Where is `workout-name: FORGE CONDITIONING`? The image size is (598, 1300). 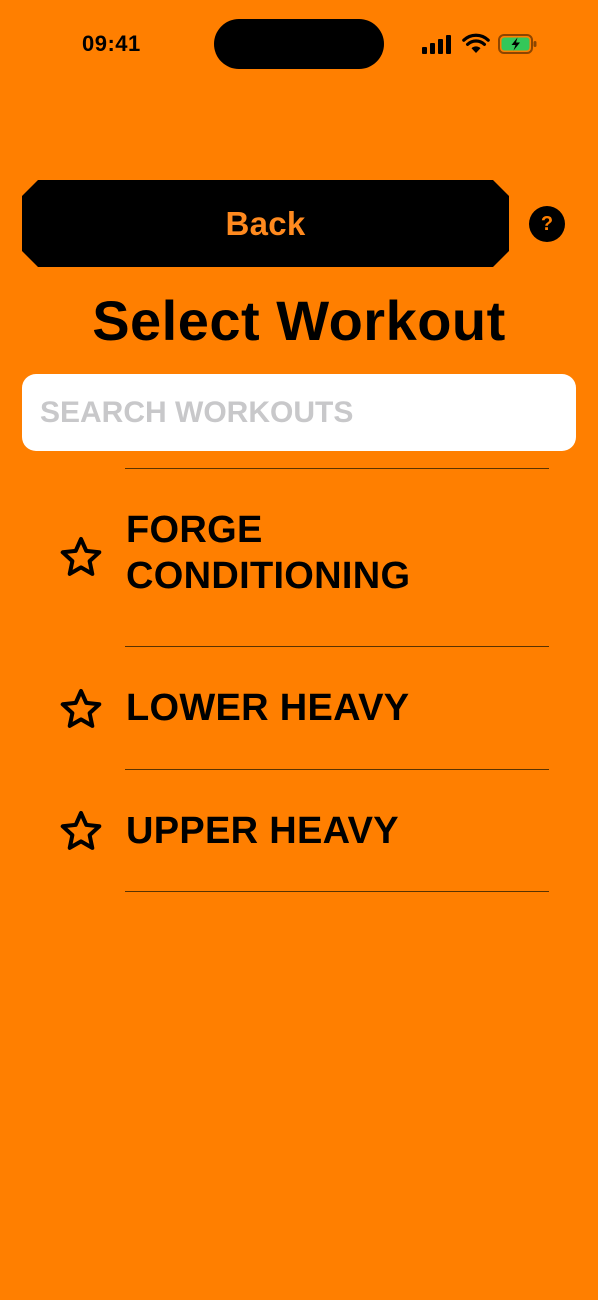 workout-name: FORGE CONDITIONING is located at coordinates (268, 553).